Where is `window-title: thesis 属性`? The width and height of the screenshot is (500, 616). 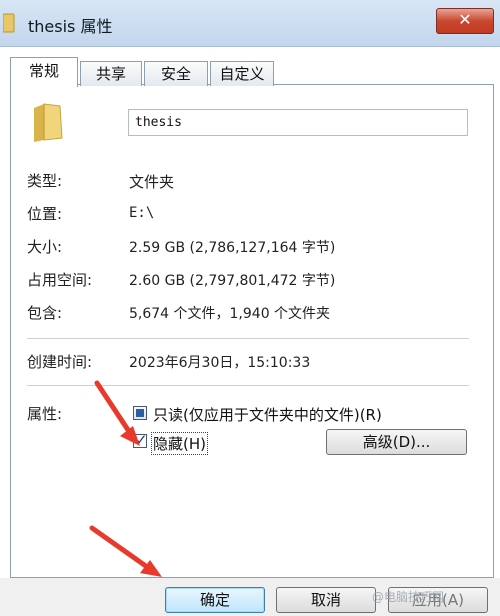
window-title: thesis 属性 is located at coordinates (70, 26).